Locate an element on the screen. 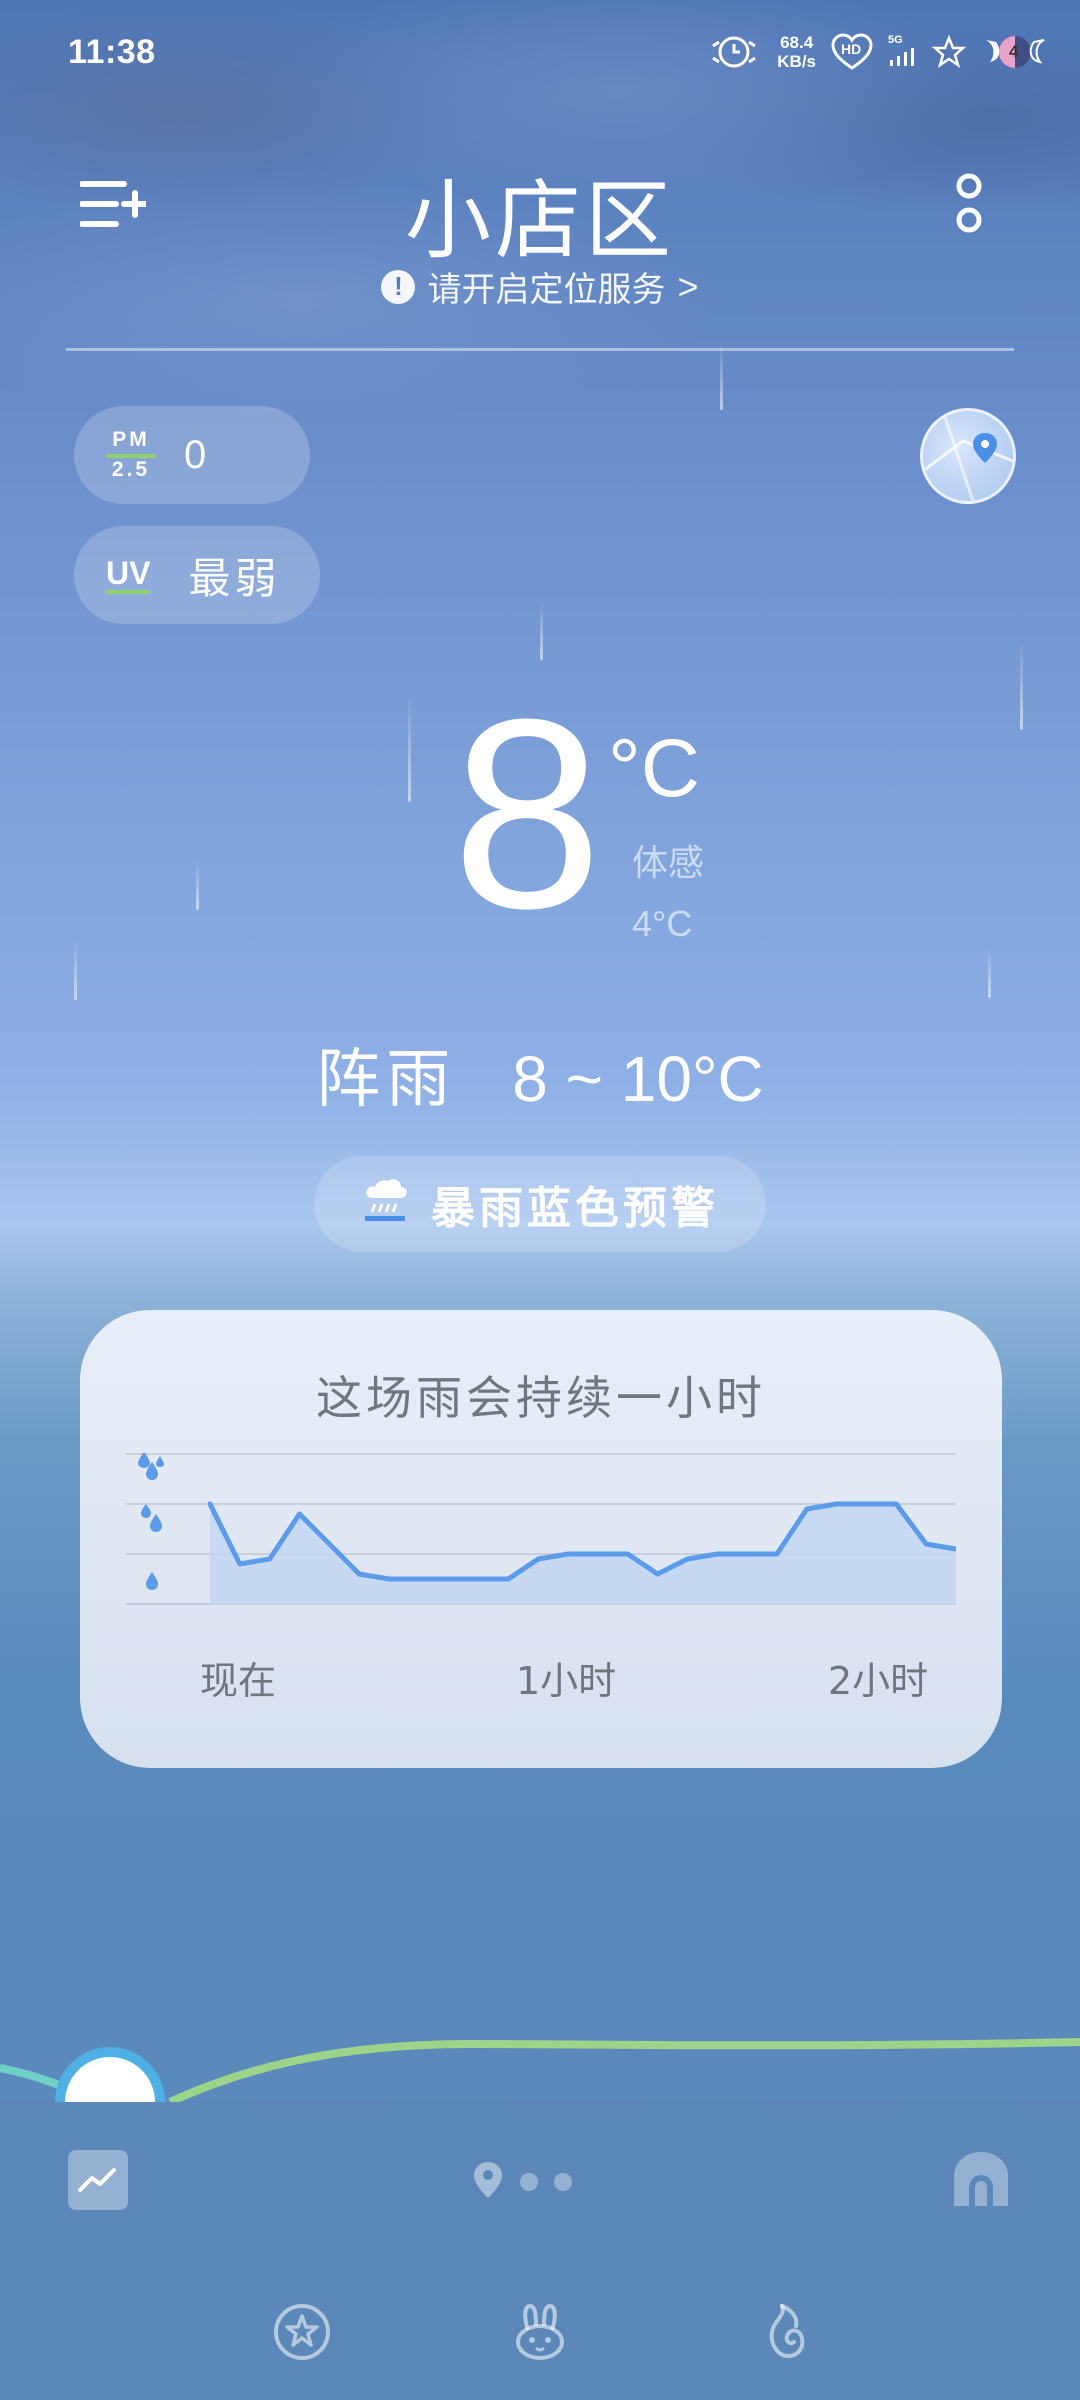 The width and height of the screenshot is (1080, 2400). uv-pill: UV 最弱 is located at coordinates (197, 575).